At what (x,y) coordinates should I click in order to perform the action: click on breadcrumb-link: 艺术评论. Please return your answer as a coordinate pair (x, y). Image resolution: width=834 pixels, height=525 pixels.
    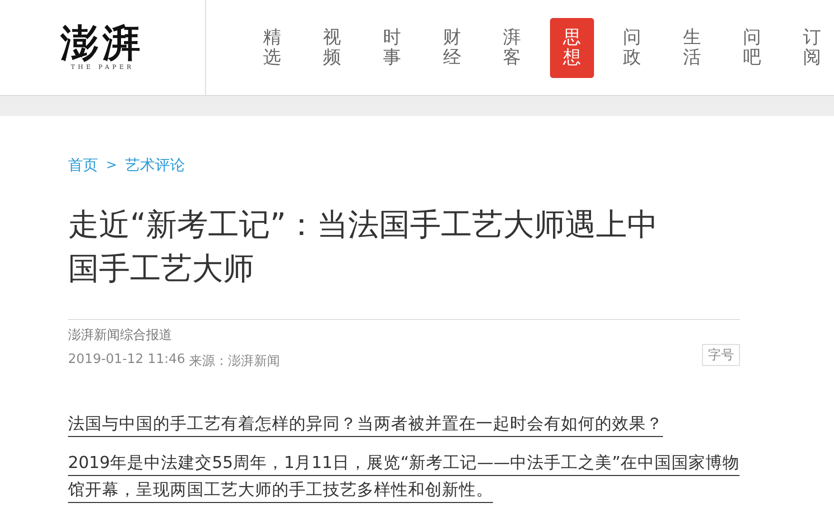
    Looking at the image, I should click on (154, 165).